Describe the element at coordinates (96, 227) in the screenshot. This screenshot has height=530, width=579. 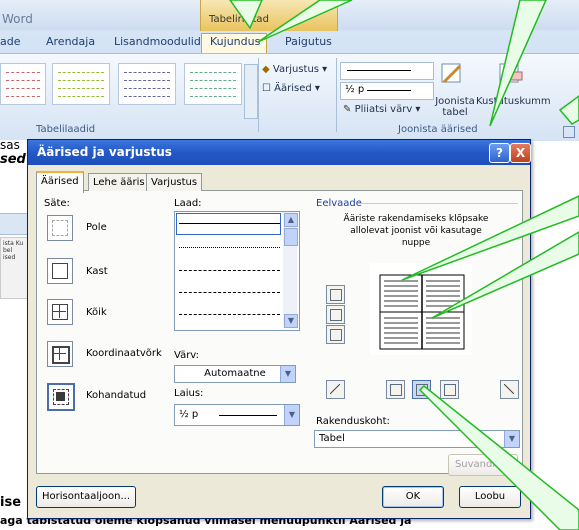
I see `setting-none-label: Pole` at that location.